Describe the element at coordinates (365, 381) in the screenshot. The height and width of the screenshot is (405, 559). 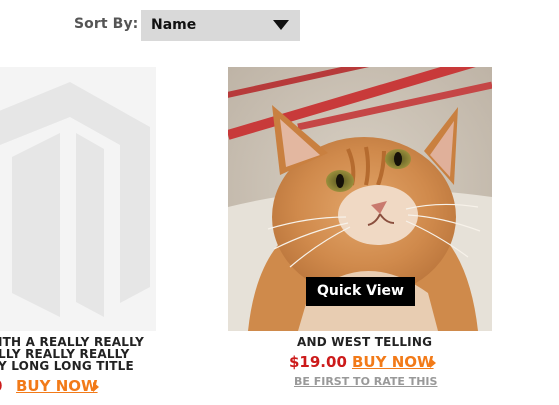
I see `rate-product-link: BE FIRST TO RATE THIS` at that location.